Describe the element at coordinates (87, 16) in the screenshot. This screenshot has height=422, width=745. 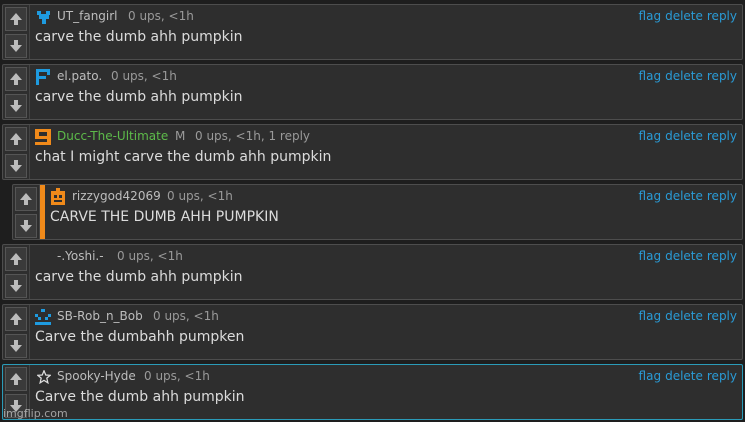
I see `username-link: UT_fangirl` at that location.